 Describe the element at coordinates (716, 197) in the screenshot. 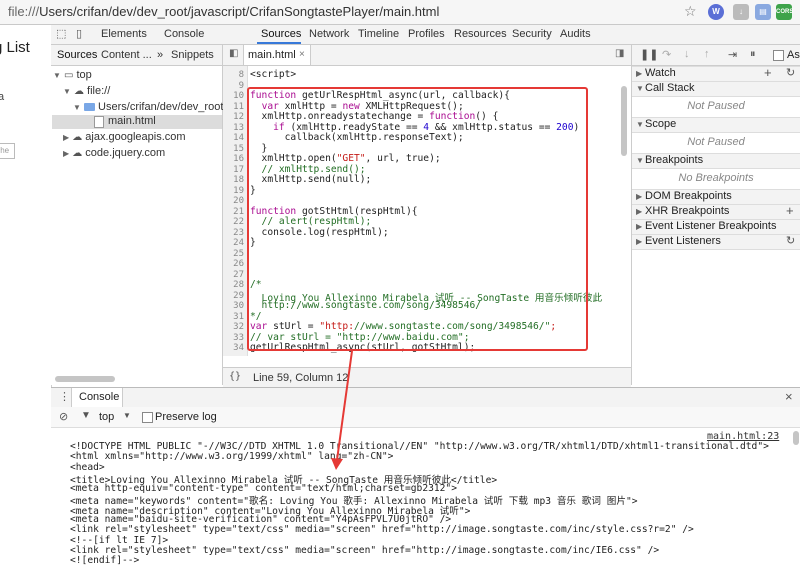

I see `section-dom-breakpoints: ▶ DOM Breakpoints` at that location.